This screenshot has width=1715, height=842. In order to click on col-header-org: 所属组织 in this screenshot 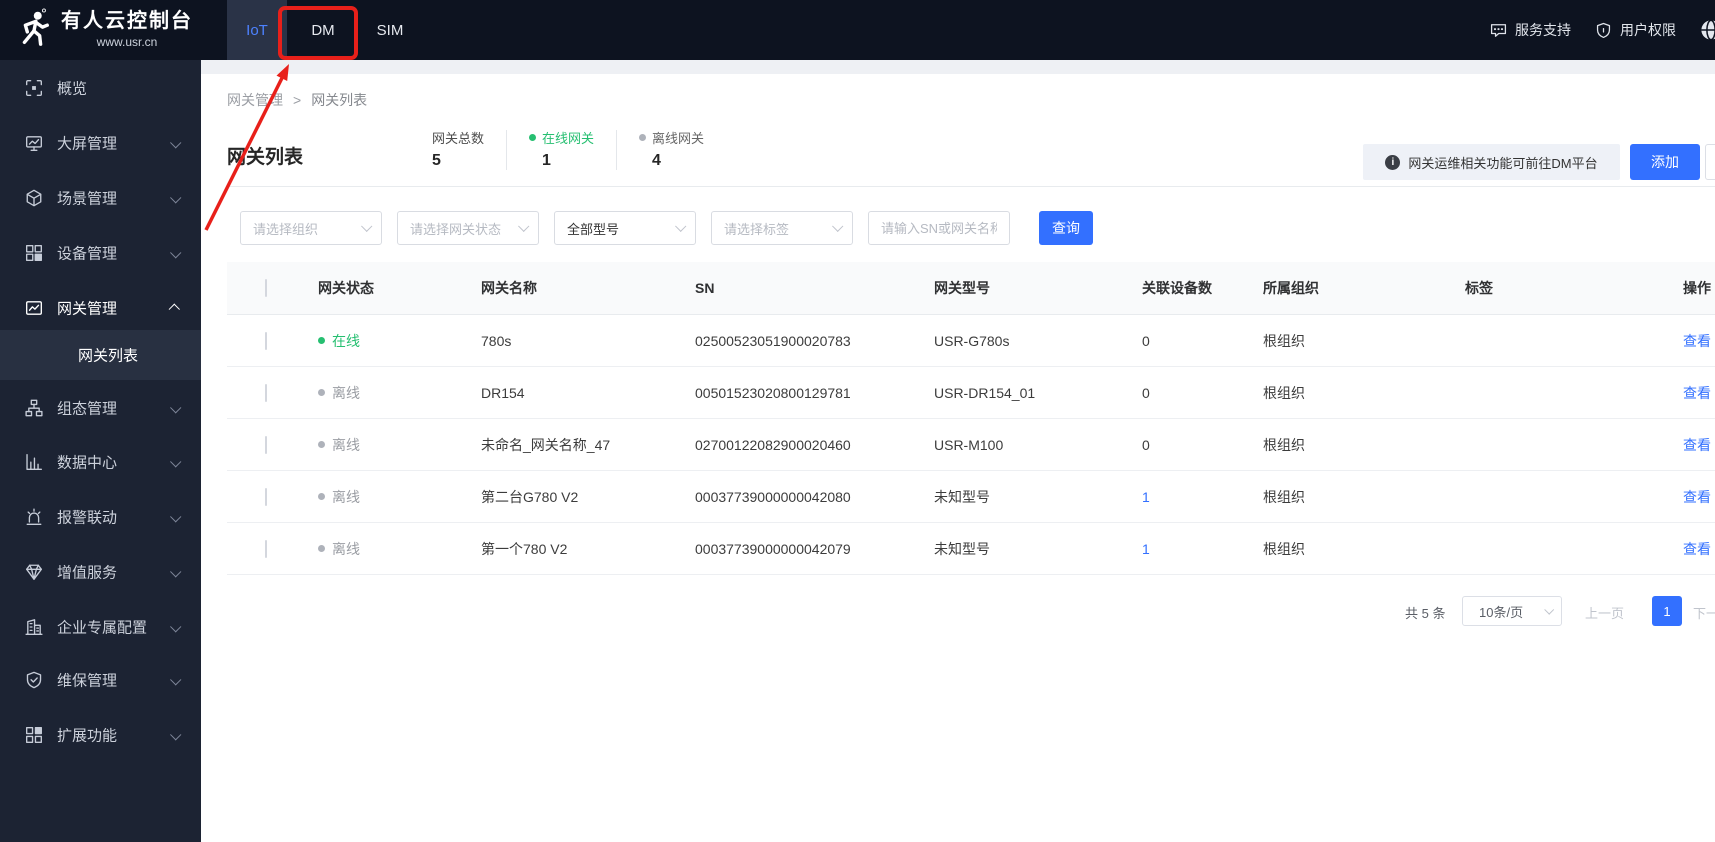, I will do `click(1291, 288)`.